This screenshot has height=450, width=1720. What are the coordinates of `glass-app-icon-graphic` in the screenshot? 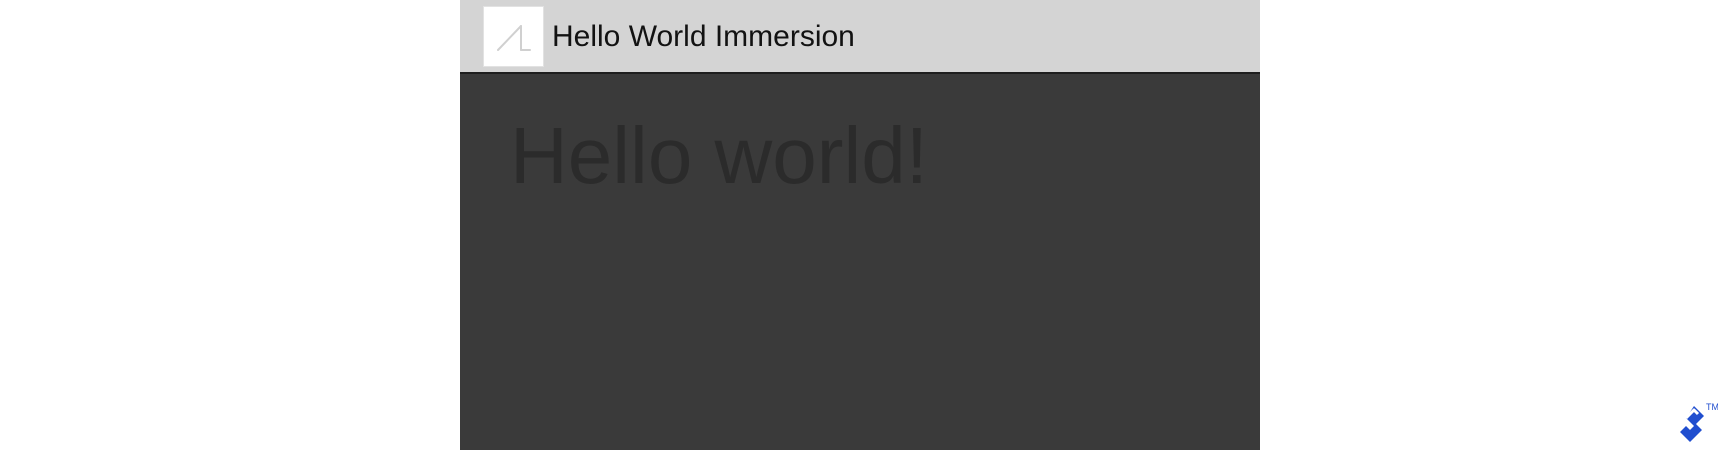 It's located at (514, 38).